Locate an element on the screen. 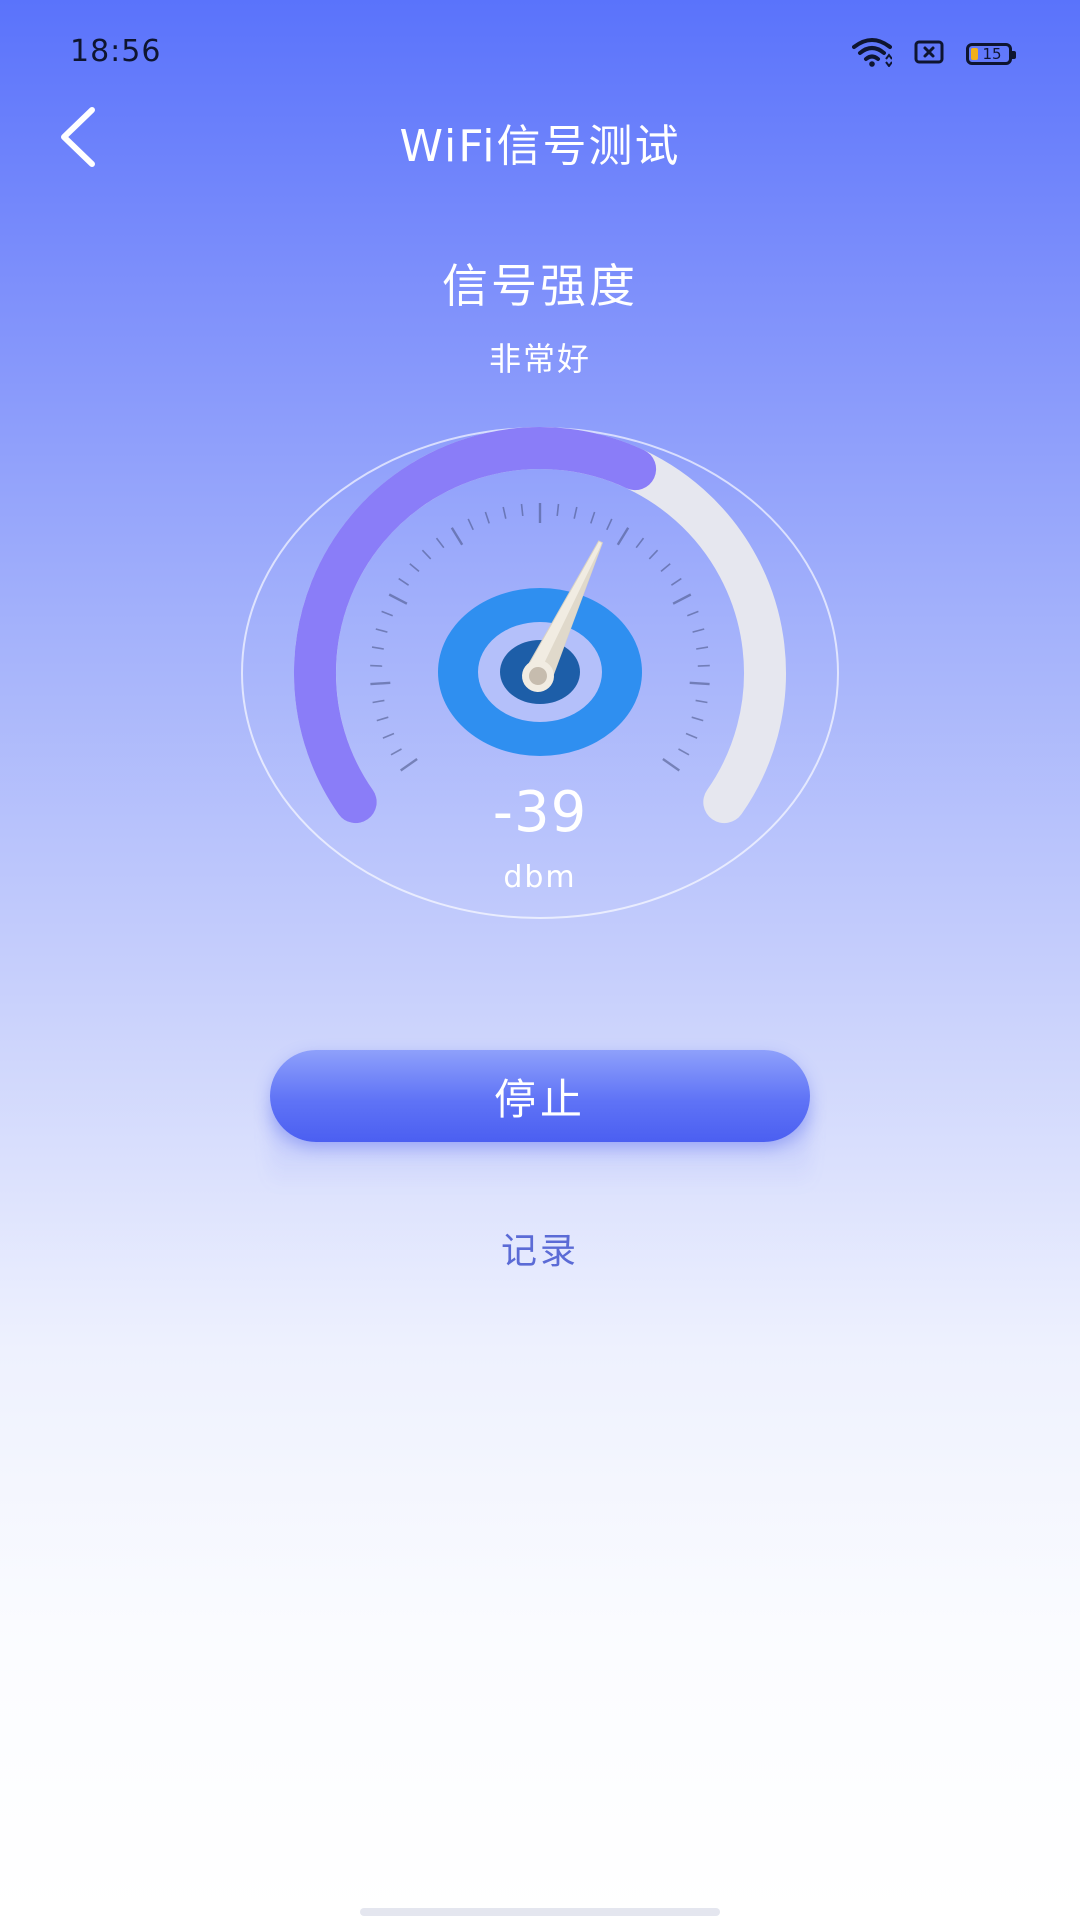  records-link: 记录 is located at coordinates (540, 1248).